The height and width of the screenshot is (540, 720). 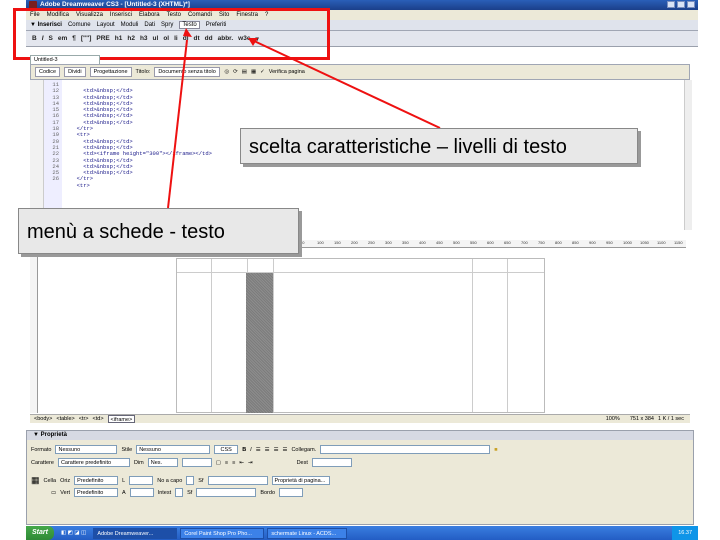 What do you see at coordinates (158, 231) in the screenshot?
I see `callout-tabs-menu: menù a schede - testo` at bounding box center [158, 231].